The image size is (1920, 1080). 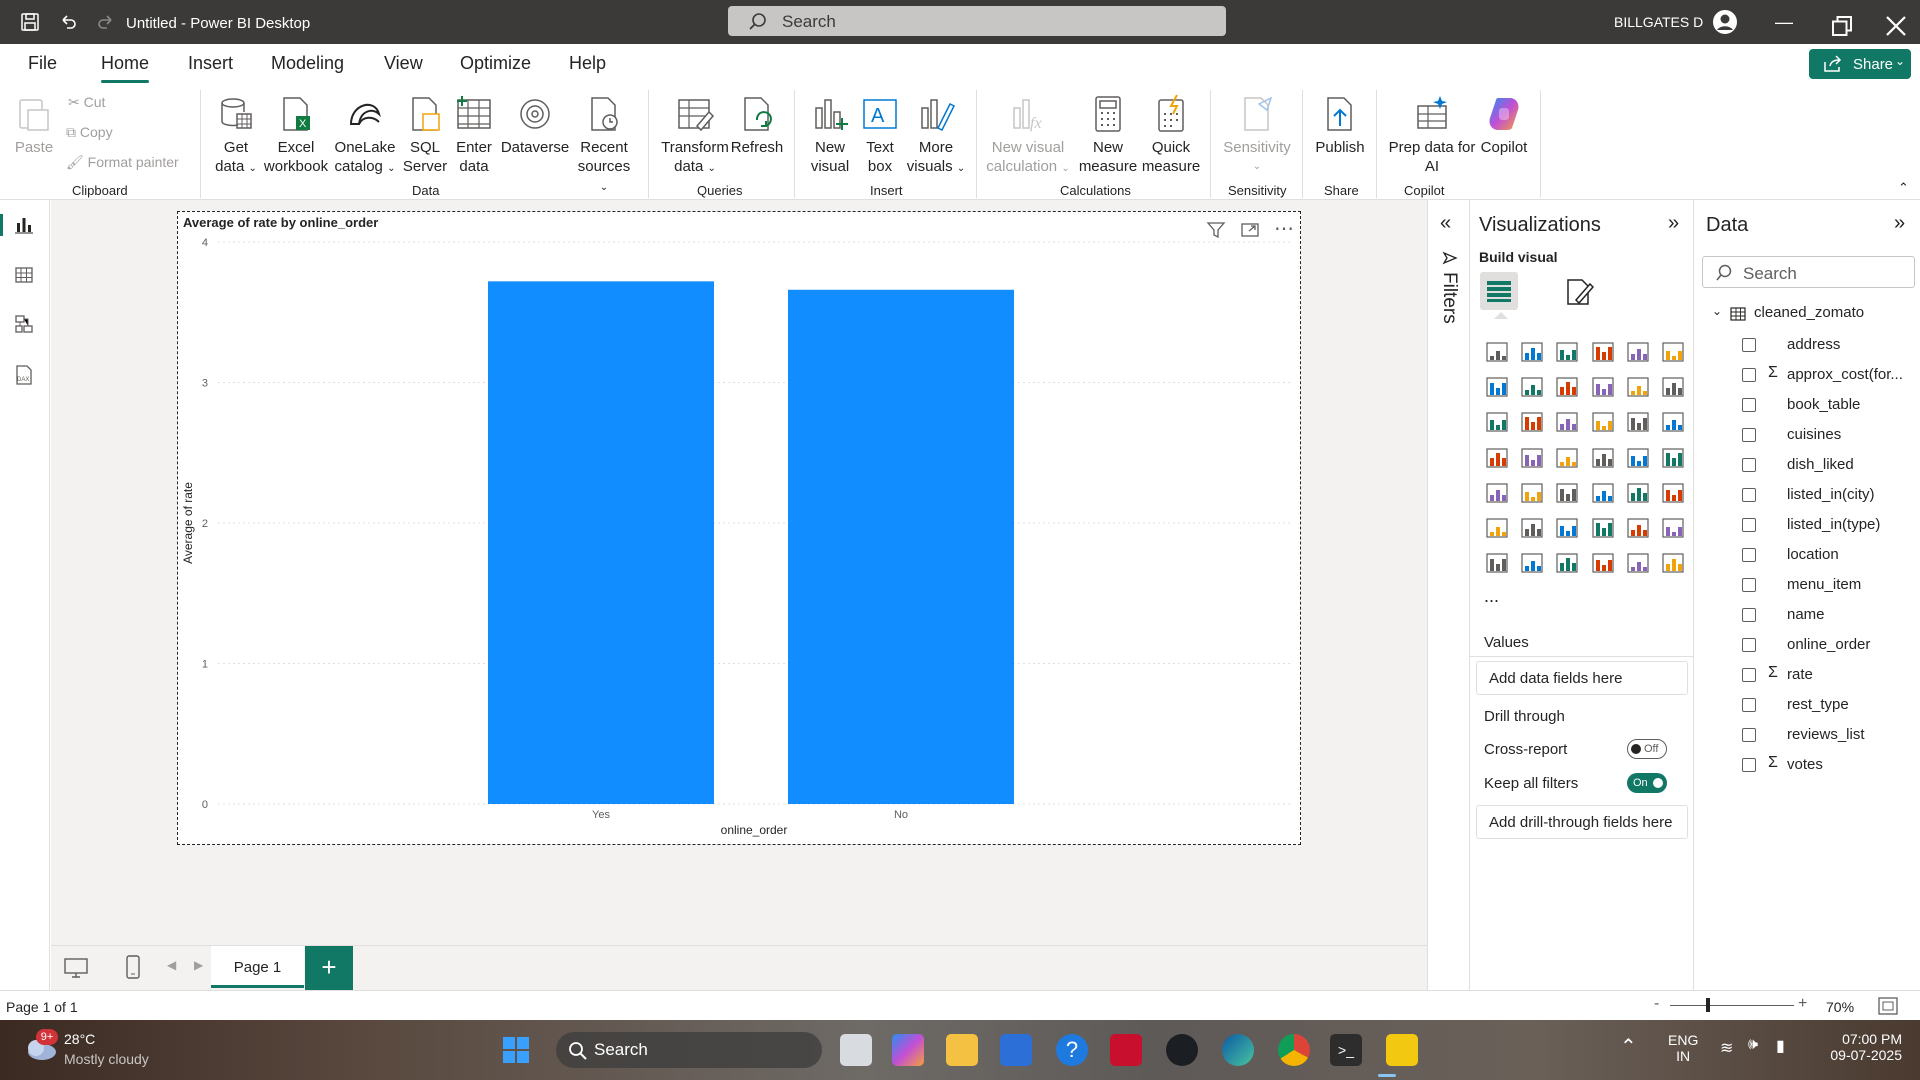 I want to click on clustered-column-visual-icon, so click(x=1603, y=352).